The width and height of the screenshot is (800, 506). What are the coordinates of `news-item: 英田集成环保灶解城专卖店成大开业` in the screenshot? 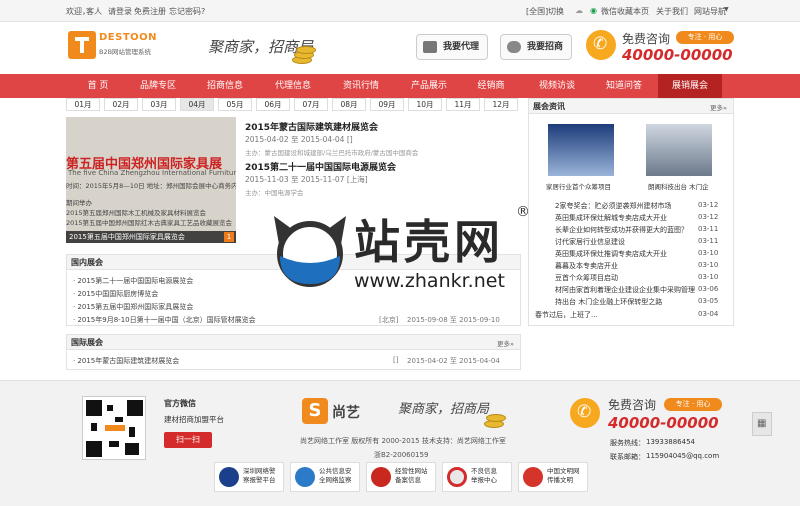 It's located at (611, 218).